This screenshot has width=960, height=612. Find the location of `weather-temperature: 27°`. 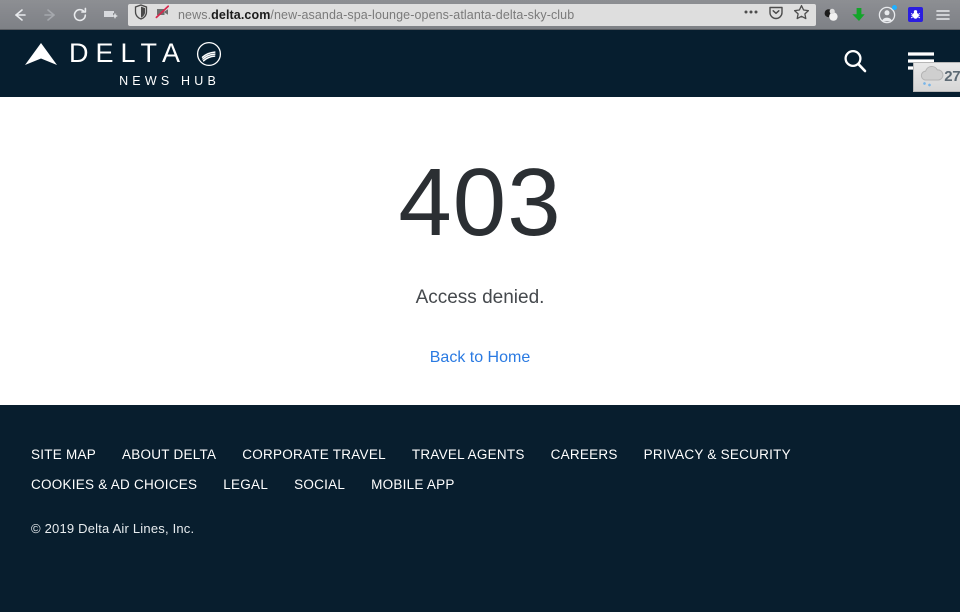

weather-temperature: 27° is located at coordinates (952, 76).